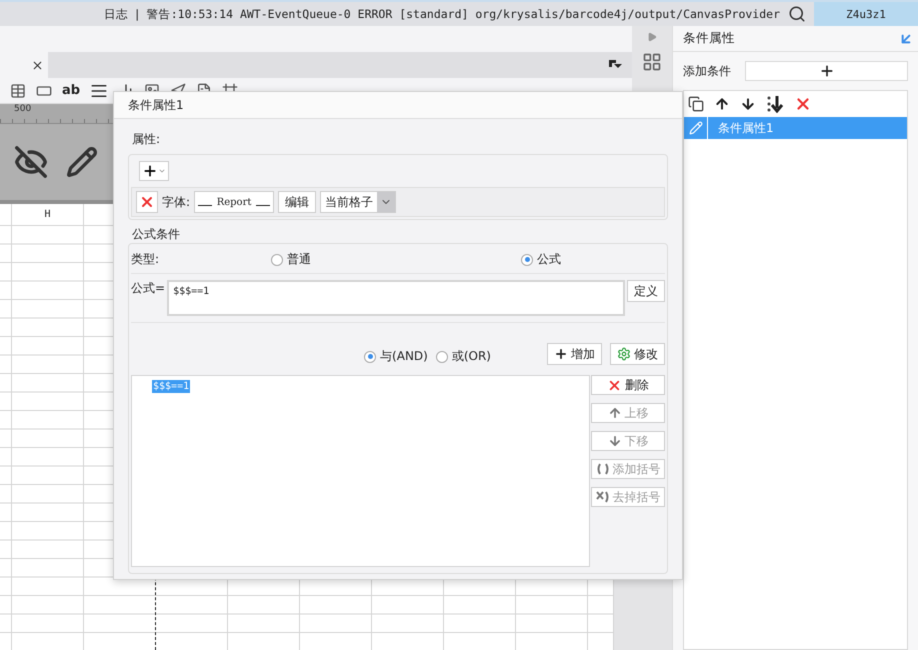 The height and width of the screenshot is (650, 918). What do you see at coordinates (603, 469) in the screenshot?
I see `brackets-icon` at bounding box center [603, 469].